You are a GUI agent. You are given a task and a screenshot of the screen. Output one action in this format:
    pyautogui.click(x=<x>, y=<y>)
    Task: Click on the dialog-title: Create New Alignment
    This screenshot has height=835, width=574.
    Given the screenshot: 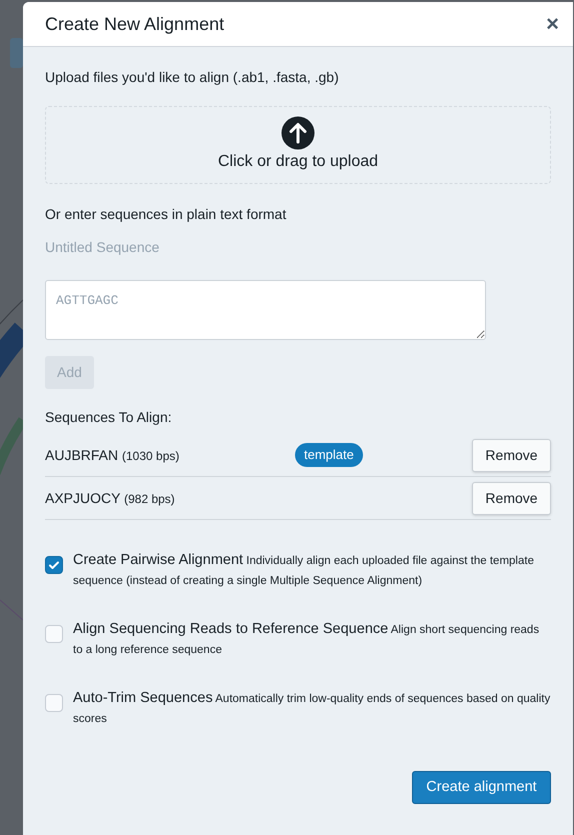 What is the action you would take?
    pyautogui.click(x=134, y=24)
    